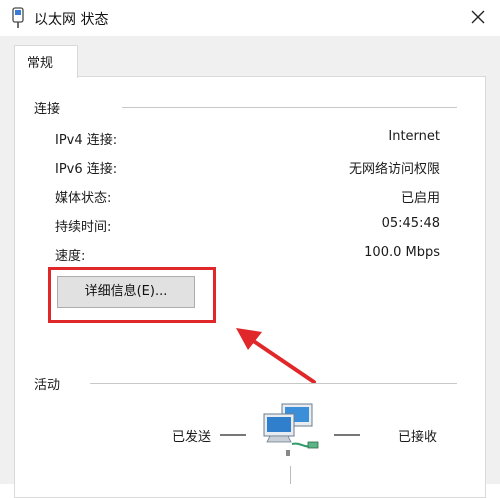 This screenshot has height=498, width=500. I want to click on received-label: 已接收, so click(418, 437).